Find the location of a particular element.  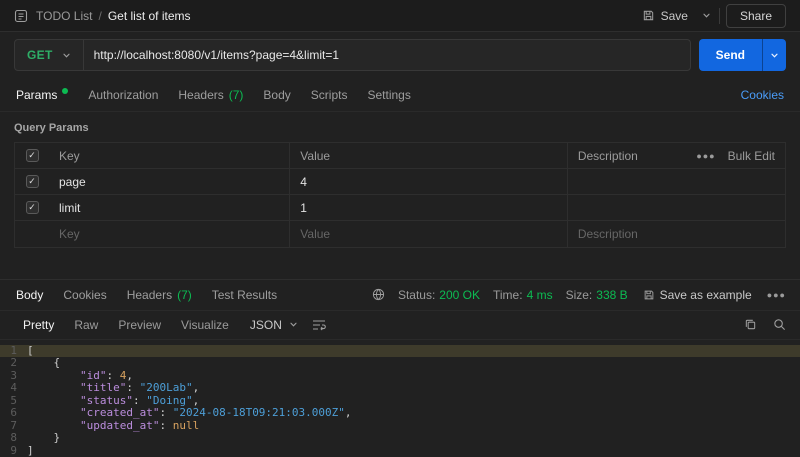

tab-authorization: Authorization is located at coordinates (123, 94).